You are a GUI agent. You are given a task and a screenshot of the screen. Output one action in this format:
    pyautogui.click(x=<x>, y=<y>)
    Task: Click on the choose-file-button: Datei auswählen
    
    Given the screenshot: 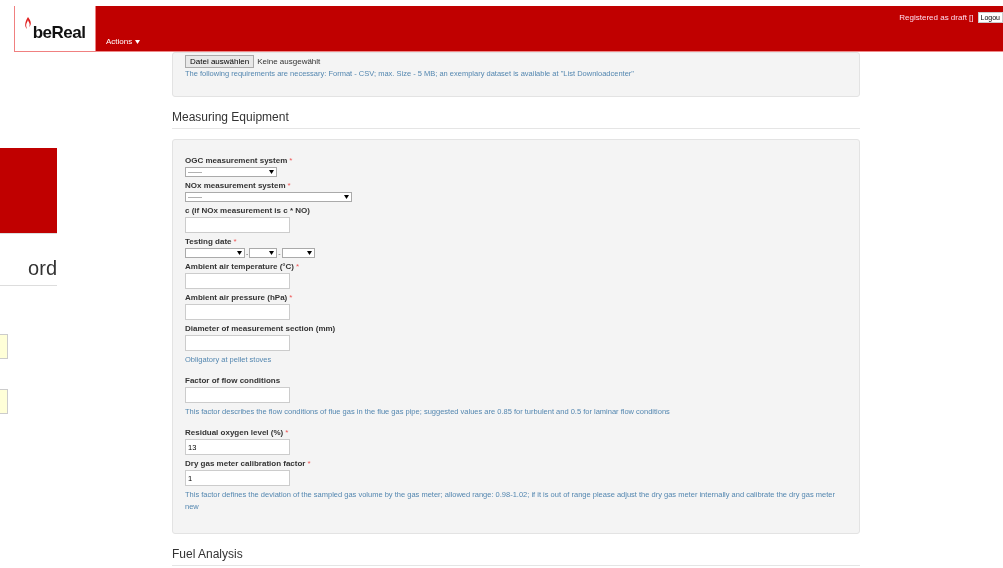 What is the action you would take?
    pyautogui.click(x=220, y=61)
    